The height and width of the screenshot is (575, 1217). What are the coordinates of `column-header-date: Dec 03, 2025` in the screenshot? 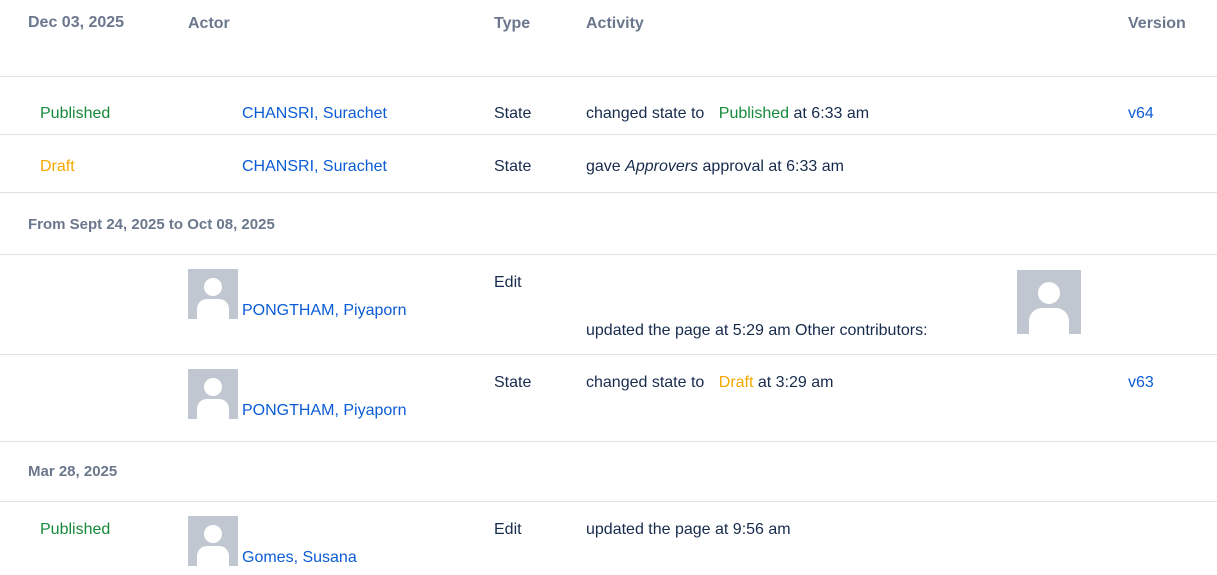 It's located at (76, 22).